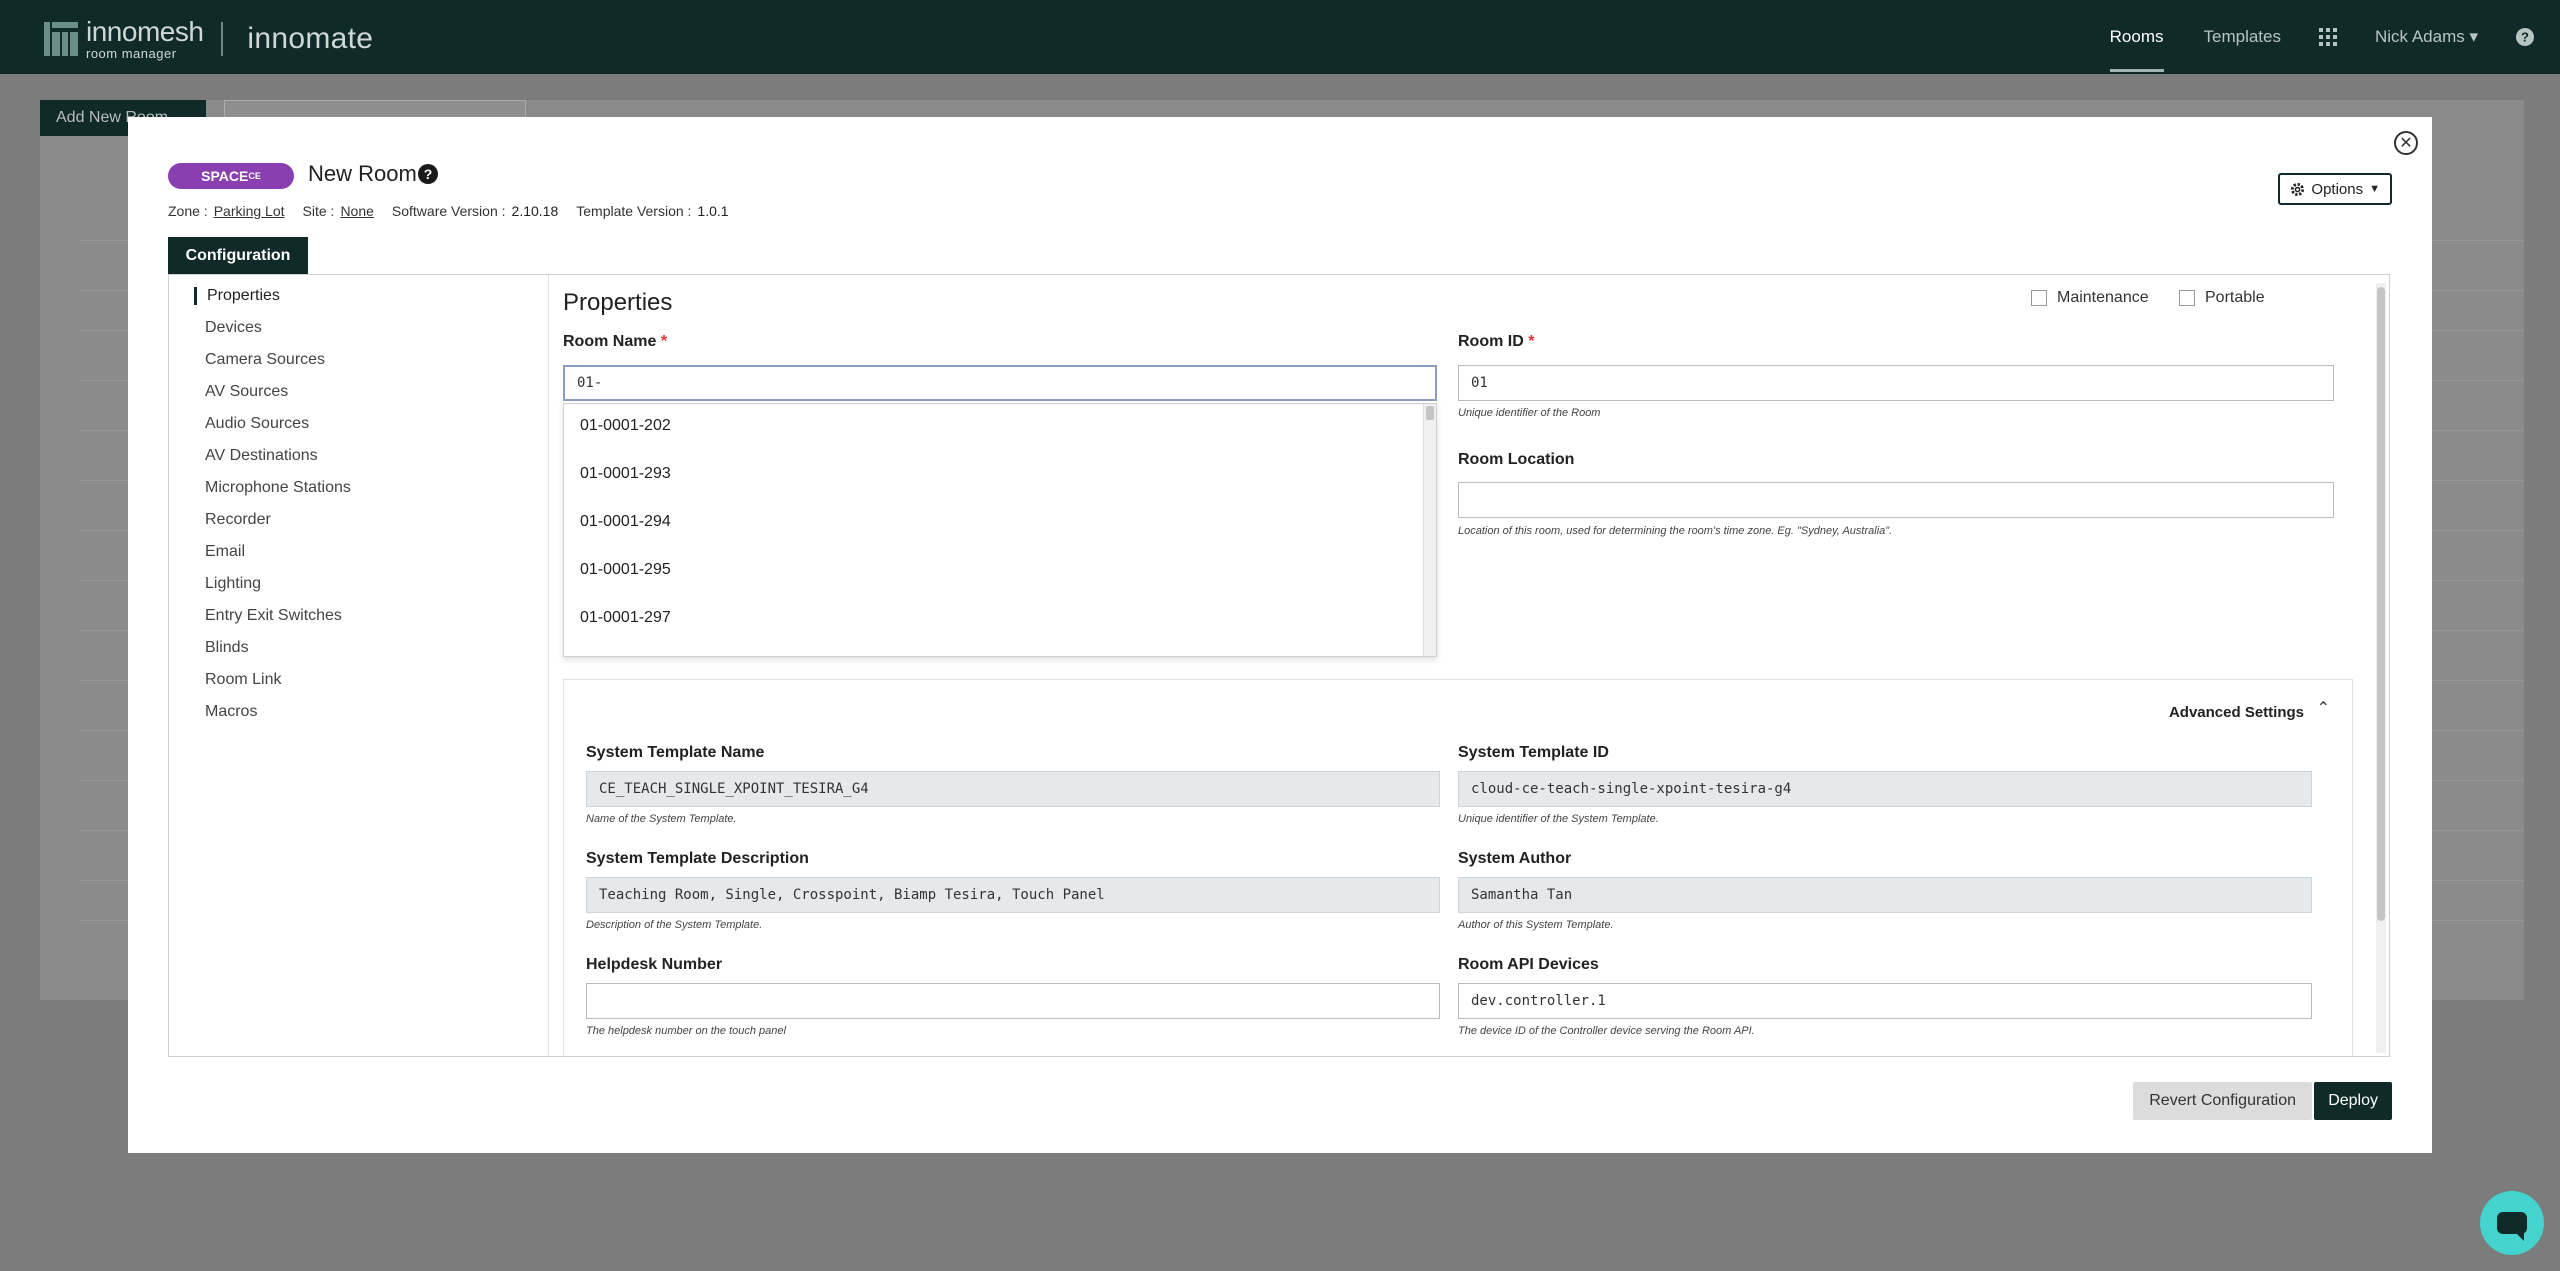 This screenshot has width=2560, height=1271. I want to click on nav-templates: Templates, so click(2242, 37).